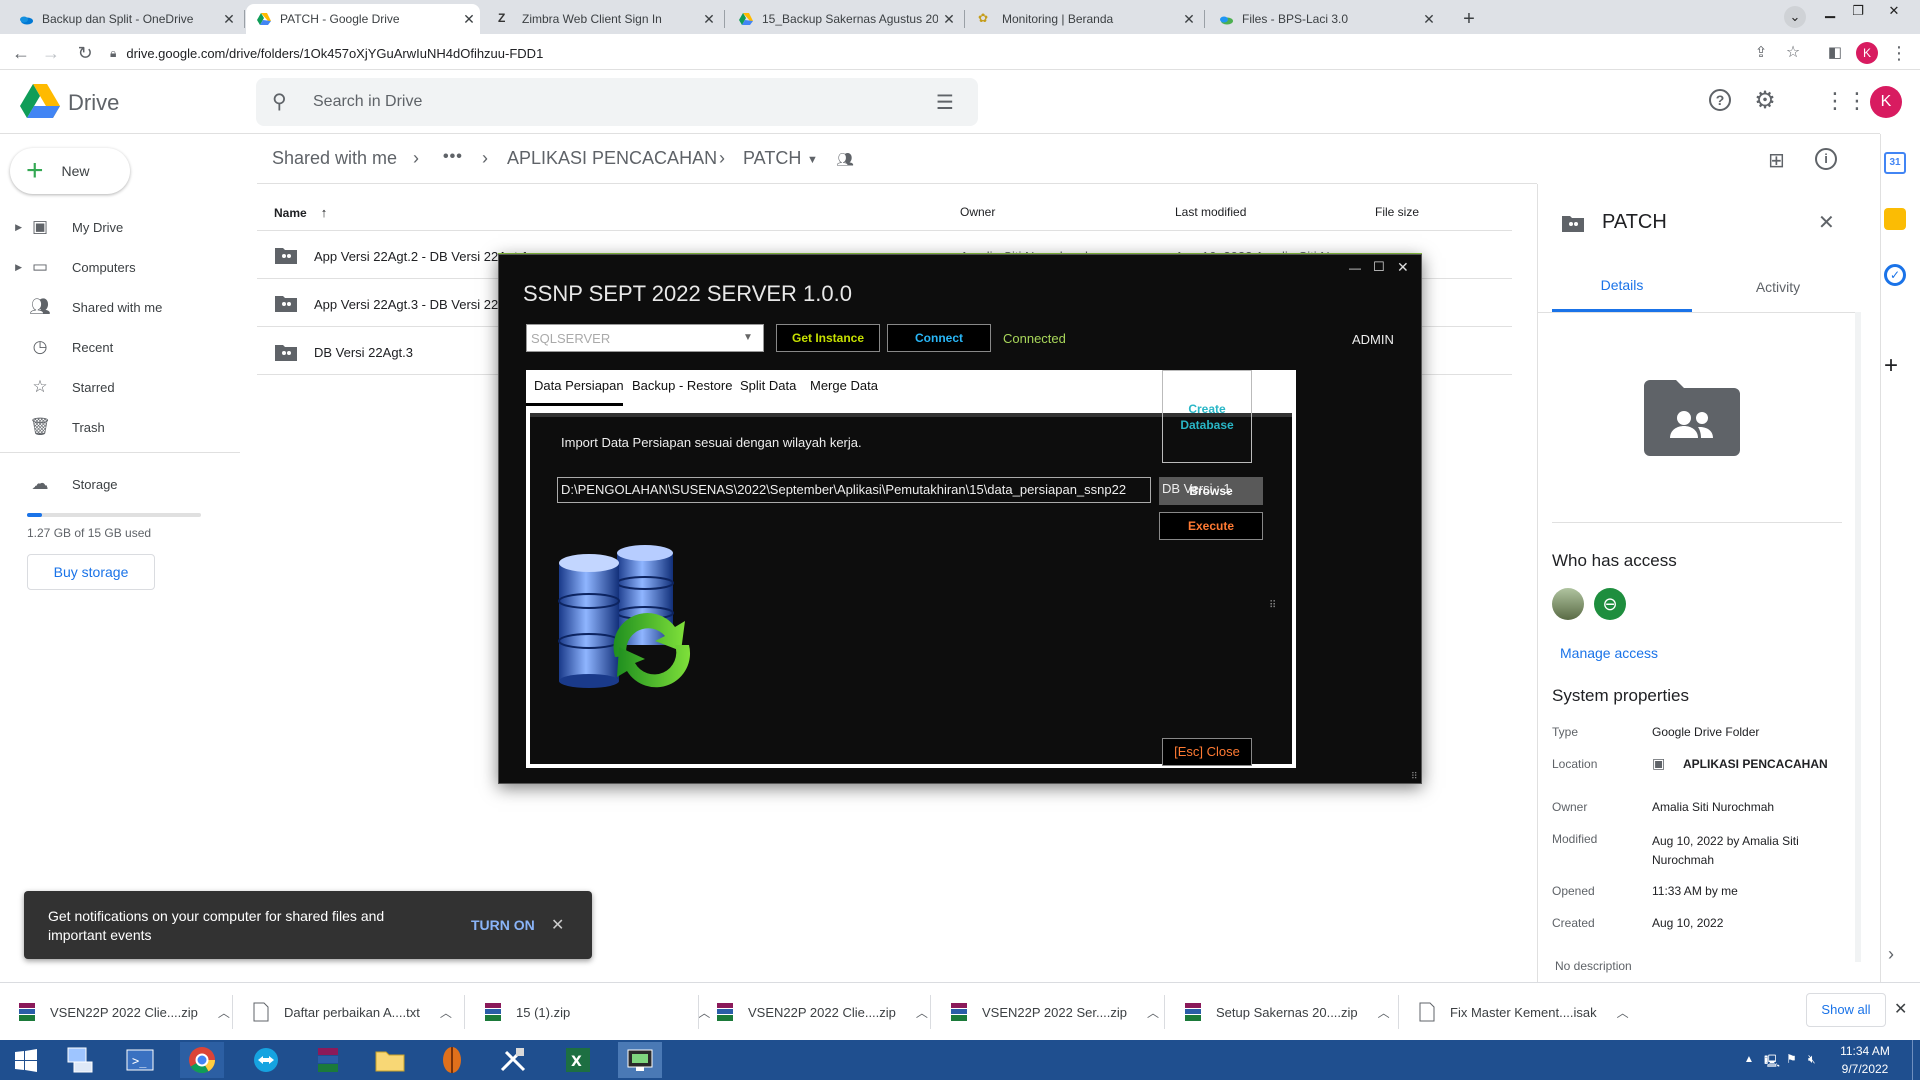 This screenshot has height=1080, width=1920. I want to click on reload-icon: ↻, so click(85, 53).